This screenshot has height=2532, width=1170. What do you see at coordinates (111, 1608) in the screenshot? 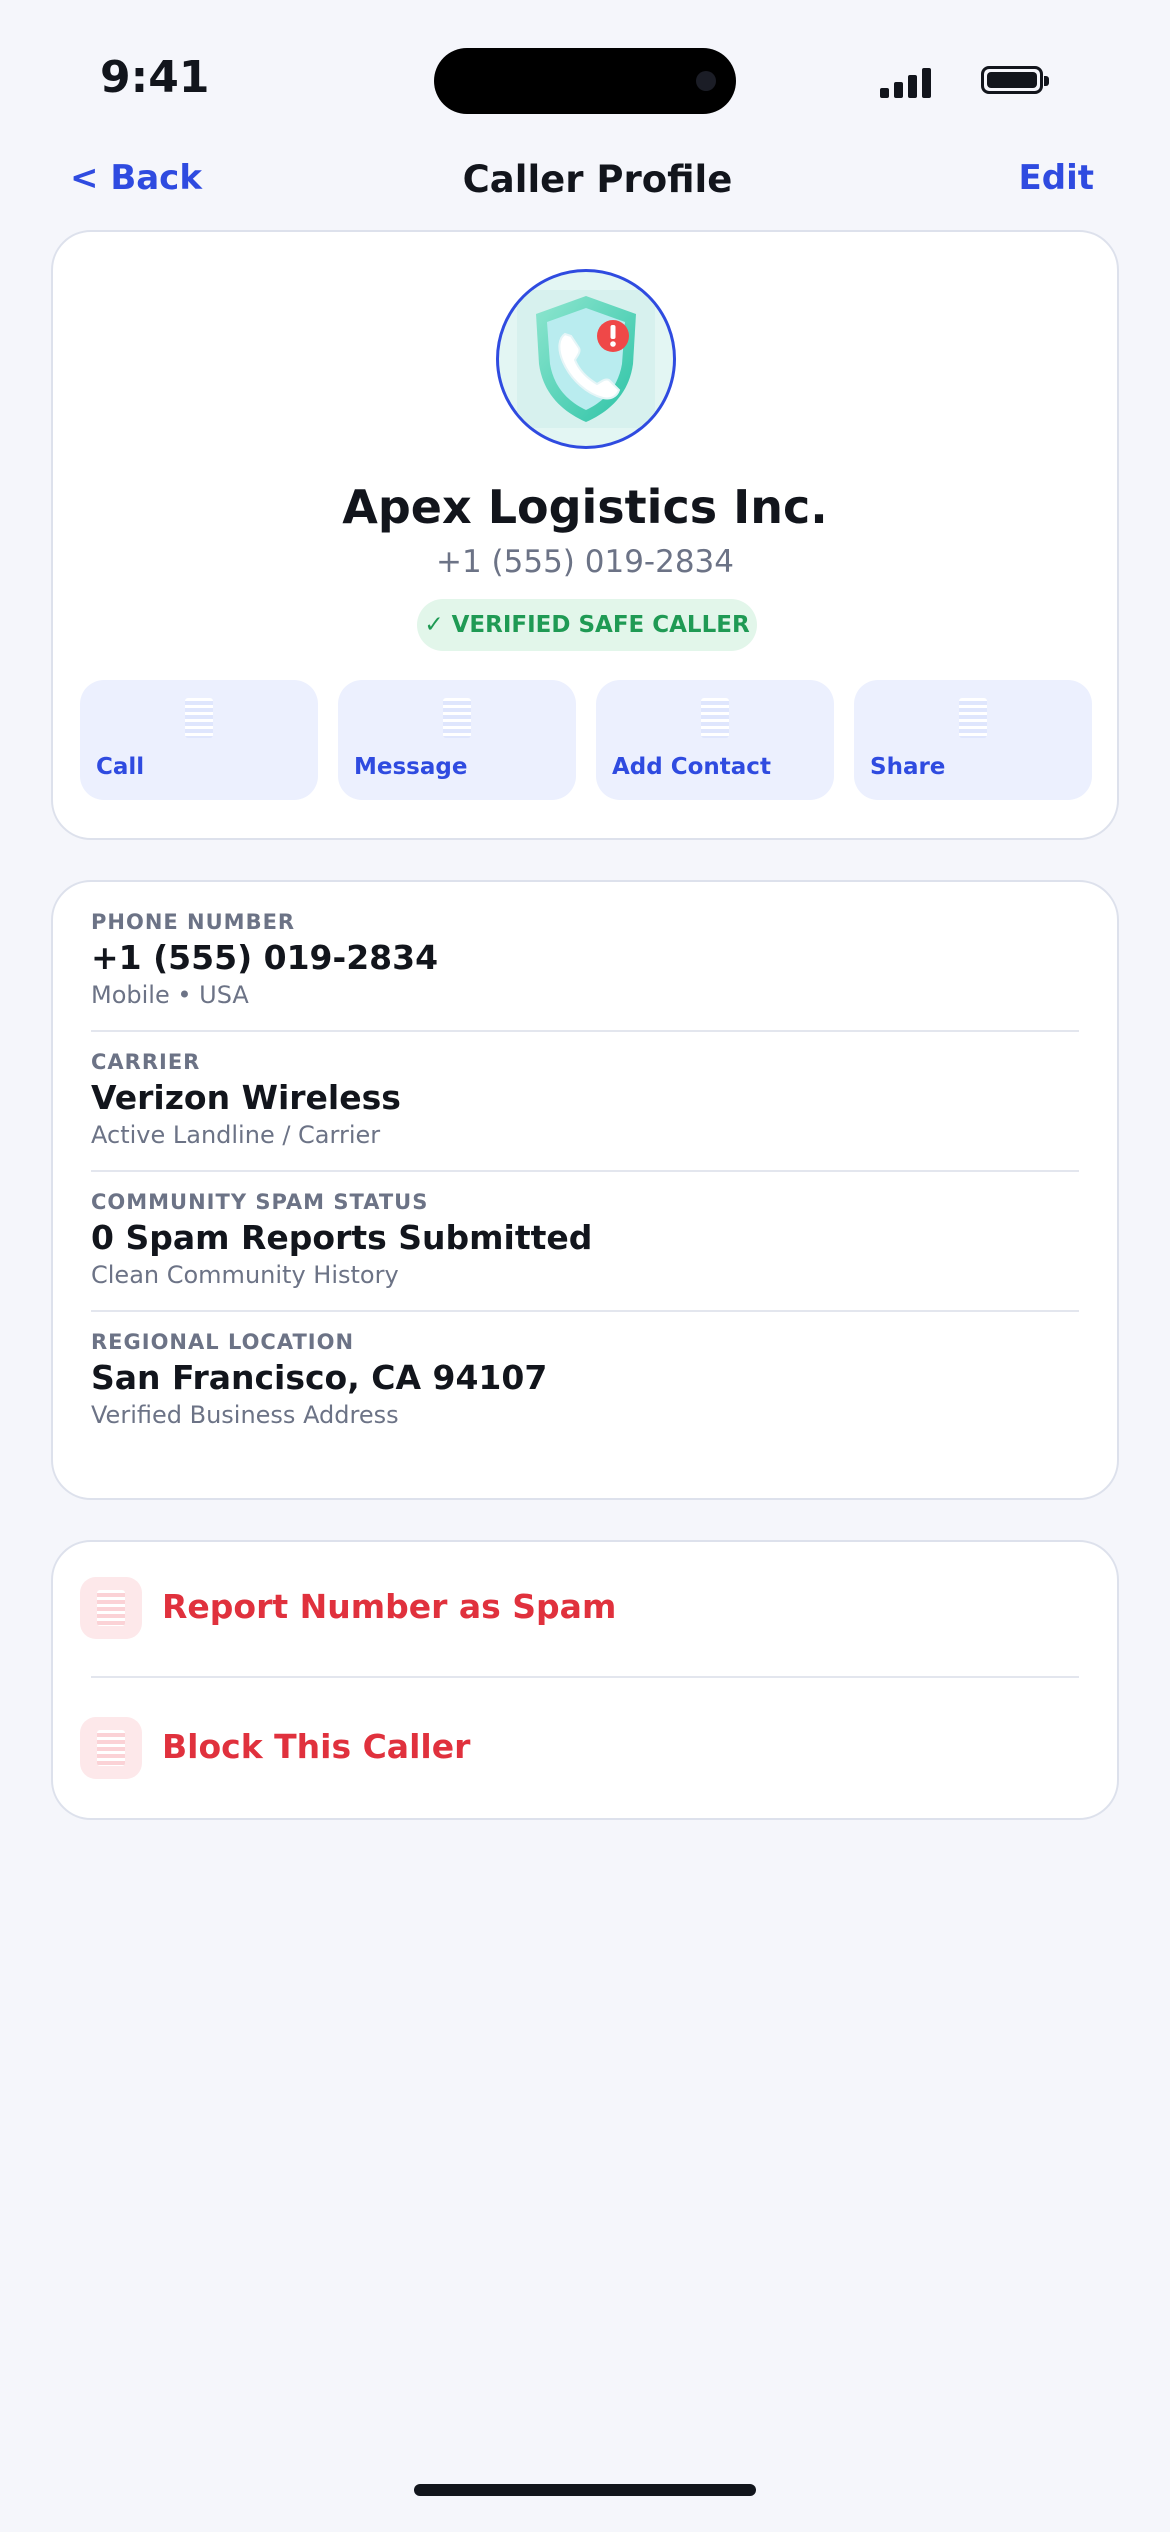
I see `report-icon` at bounding box center [111, 1608].